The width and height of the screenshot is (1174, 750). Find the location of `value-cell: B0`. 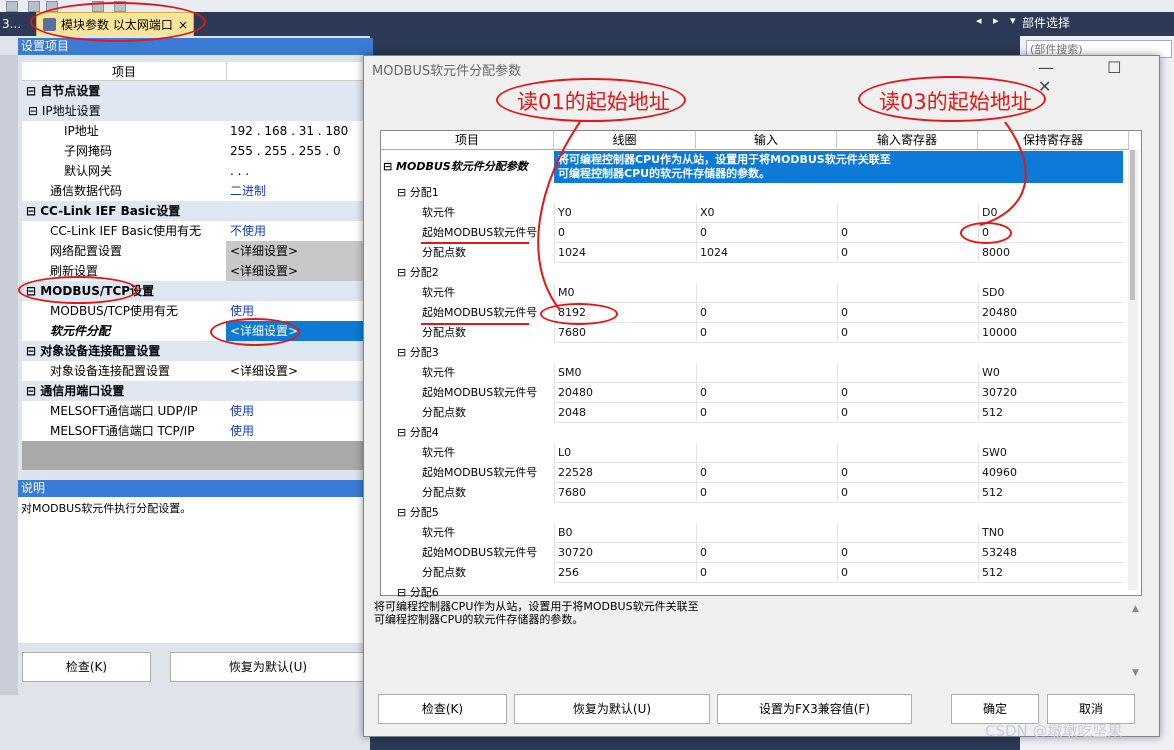

value-cell: B0 is located at coordinates (625, 533).